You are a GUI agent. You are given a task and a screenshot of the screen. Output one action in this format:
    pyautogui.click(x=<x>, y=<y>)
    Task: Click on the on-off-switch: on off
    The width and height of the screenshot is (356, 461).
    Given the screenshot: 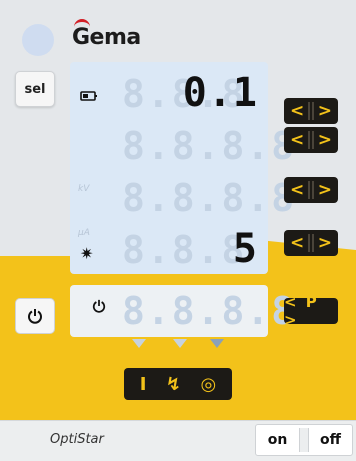 What is the action you would take?
    pyautogui.click(x=304, y=440)
    